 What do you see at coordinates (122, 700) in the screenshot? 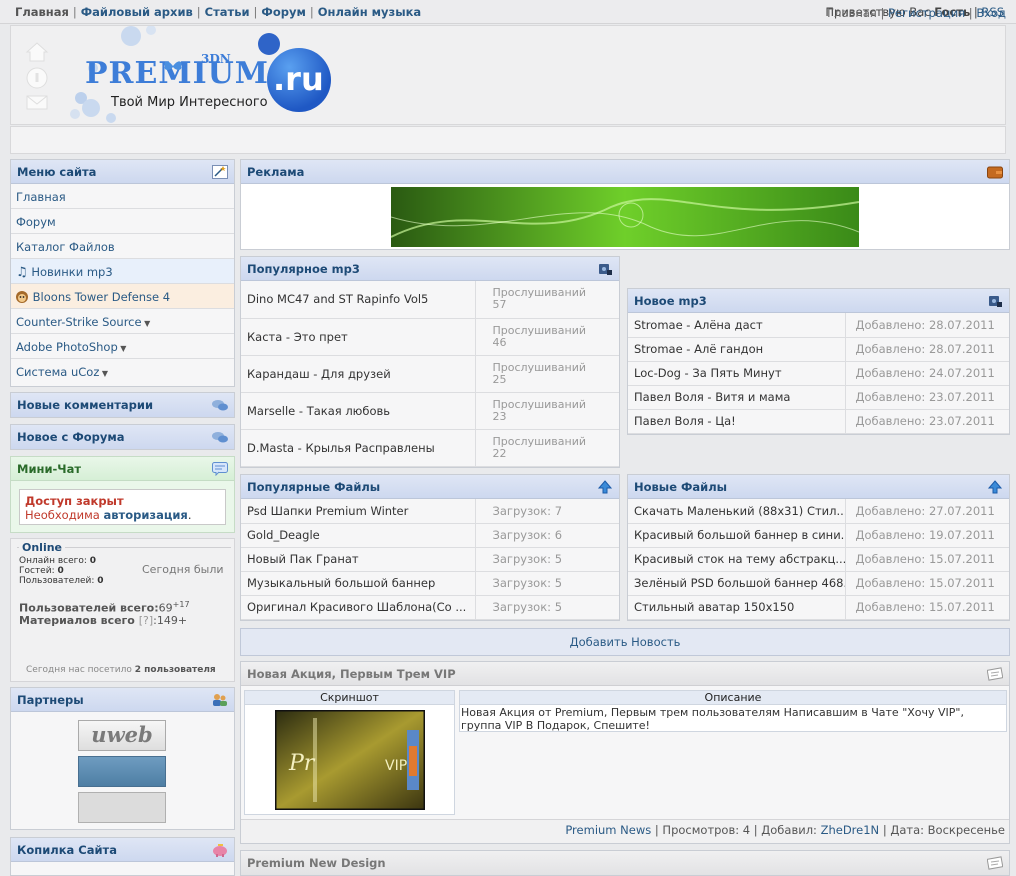
I see `partners-header: Партнеры` at bounding box center [122, 700].